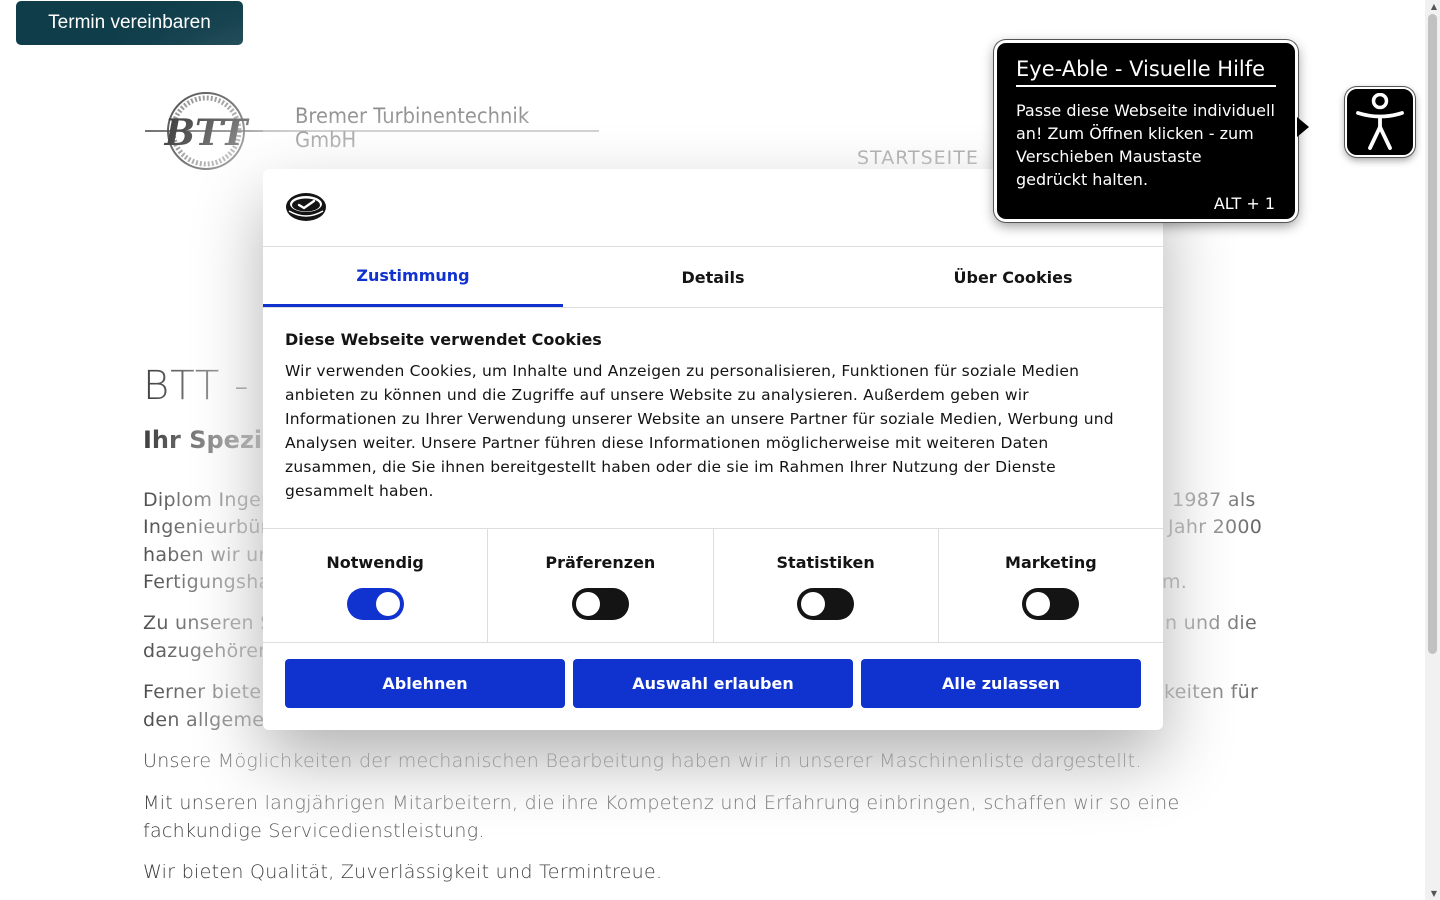 This screenshot has height=900, width=1440. I want to click on paragraph-fragment: m., so click(1175, 582).